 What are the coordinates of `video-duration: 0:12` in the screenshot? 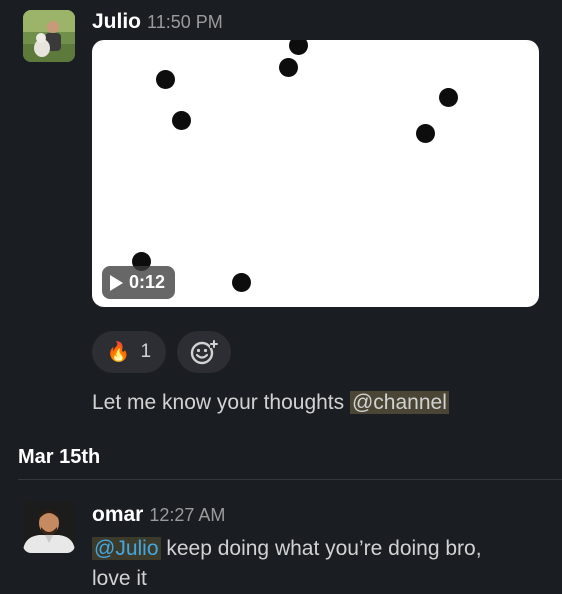 It's located at (147, 282).